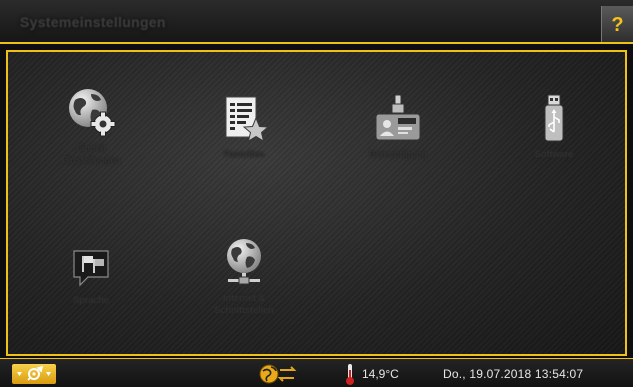  What do you see at coordinates (397, 154) in the screenshot?
I see `tile-authorization-label: Berechtigung` at bounding box center [397, 154].